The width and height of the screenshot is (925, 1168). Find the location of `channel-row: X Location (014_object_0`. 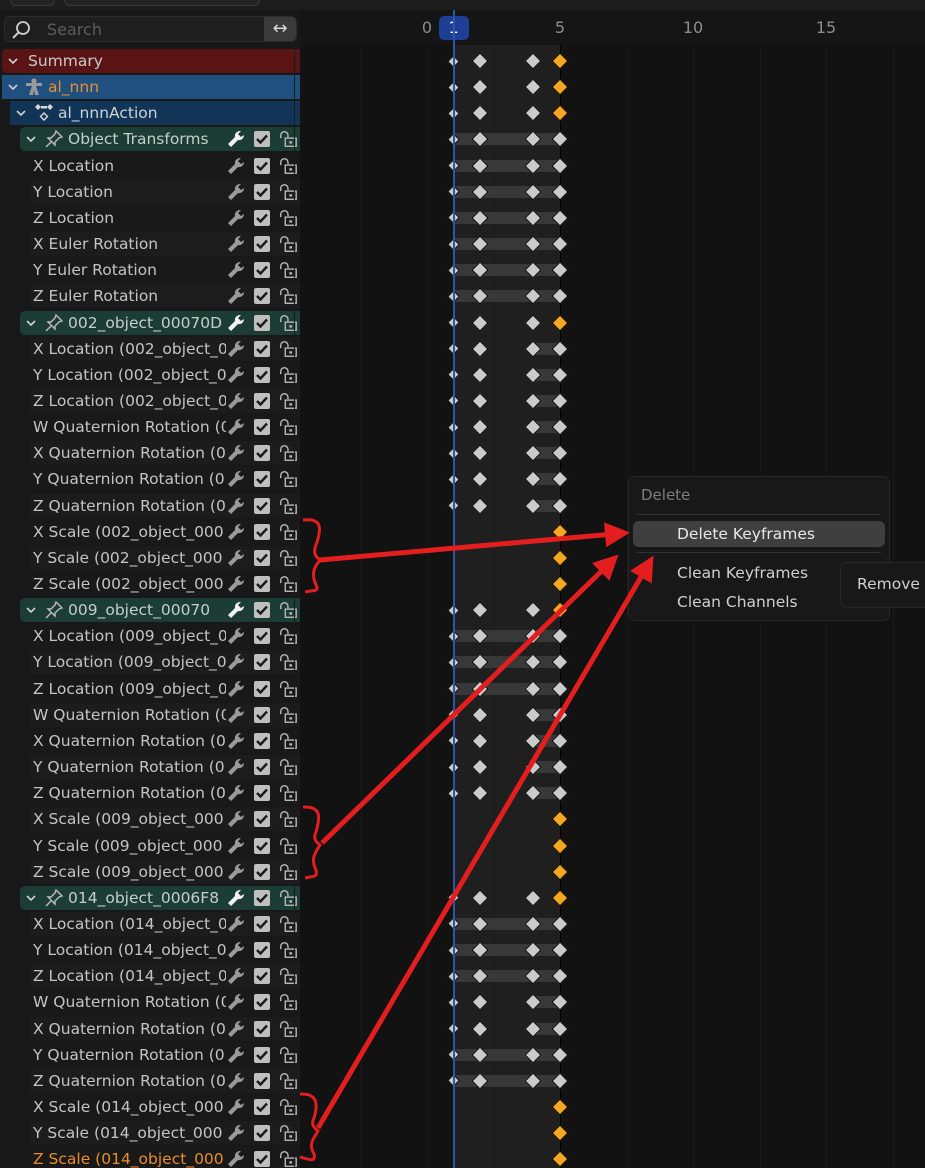

channel-row: X Location (014_object_0 is located at coordinates (165, 923).